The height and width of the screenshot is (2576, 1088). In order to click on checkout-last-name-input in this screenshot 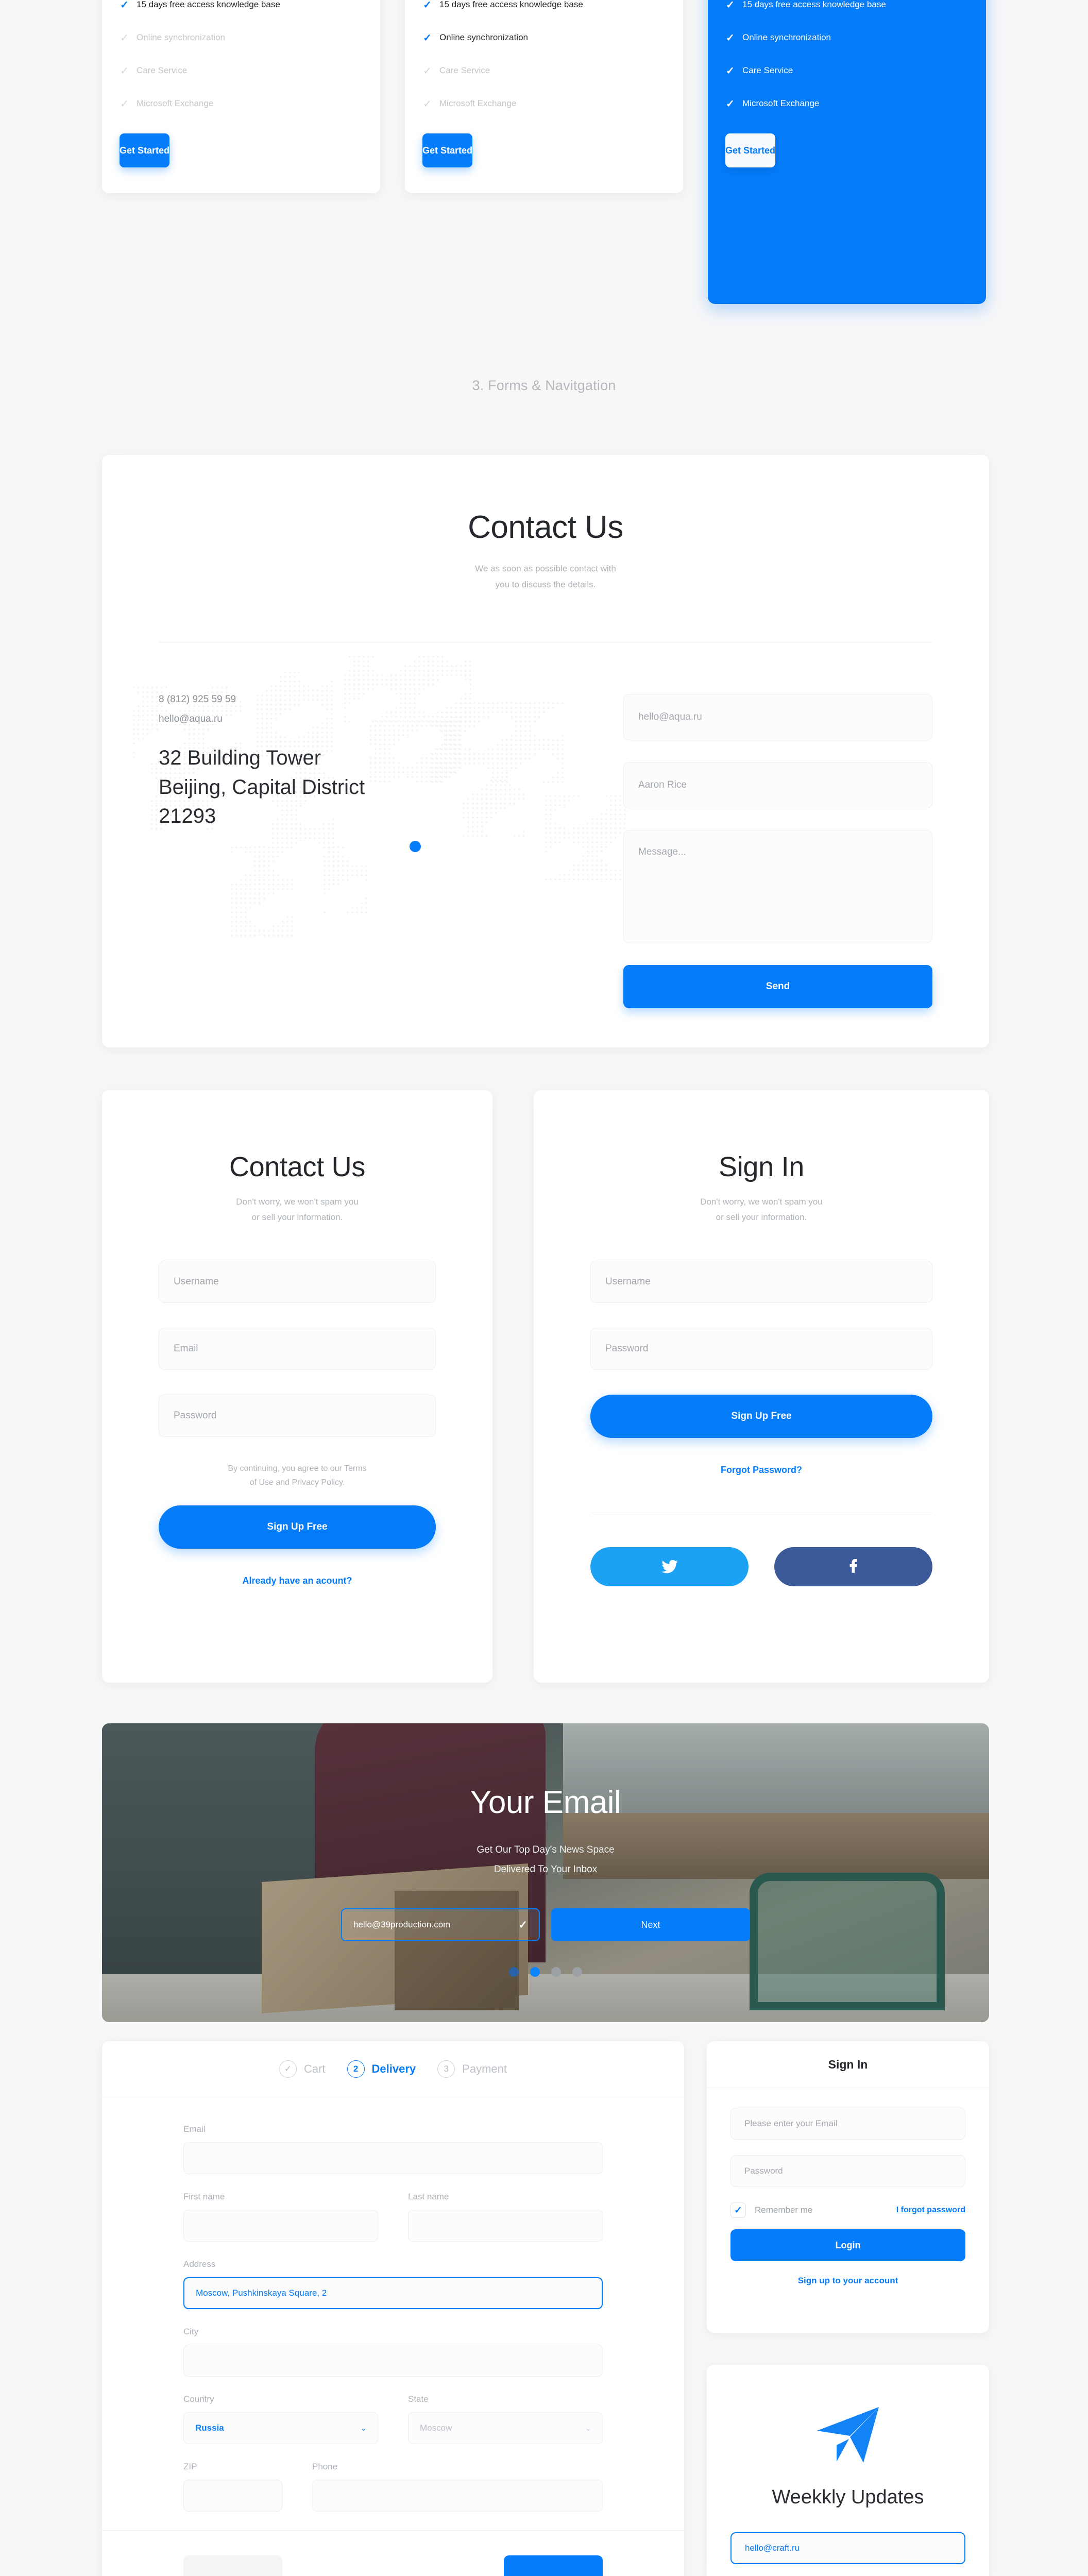, I will do `click(505, 2226)`.